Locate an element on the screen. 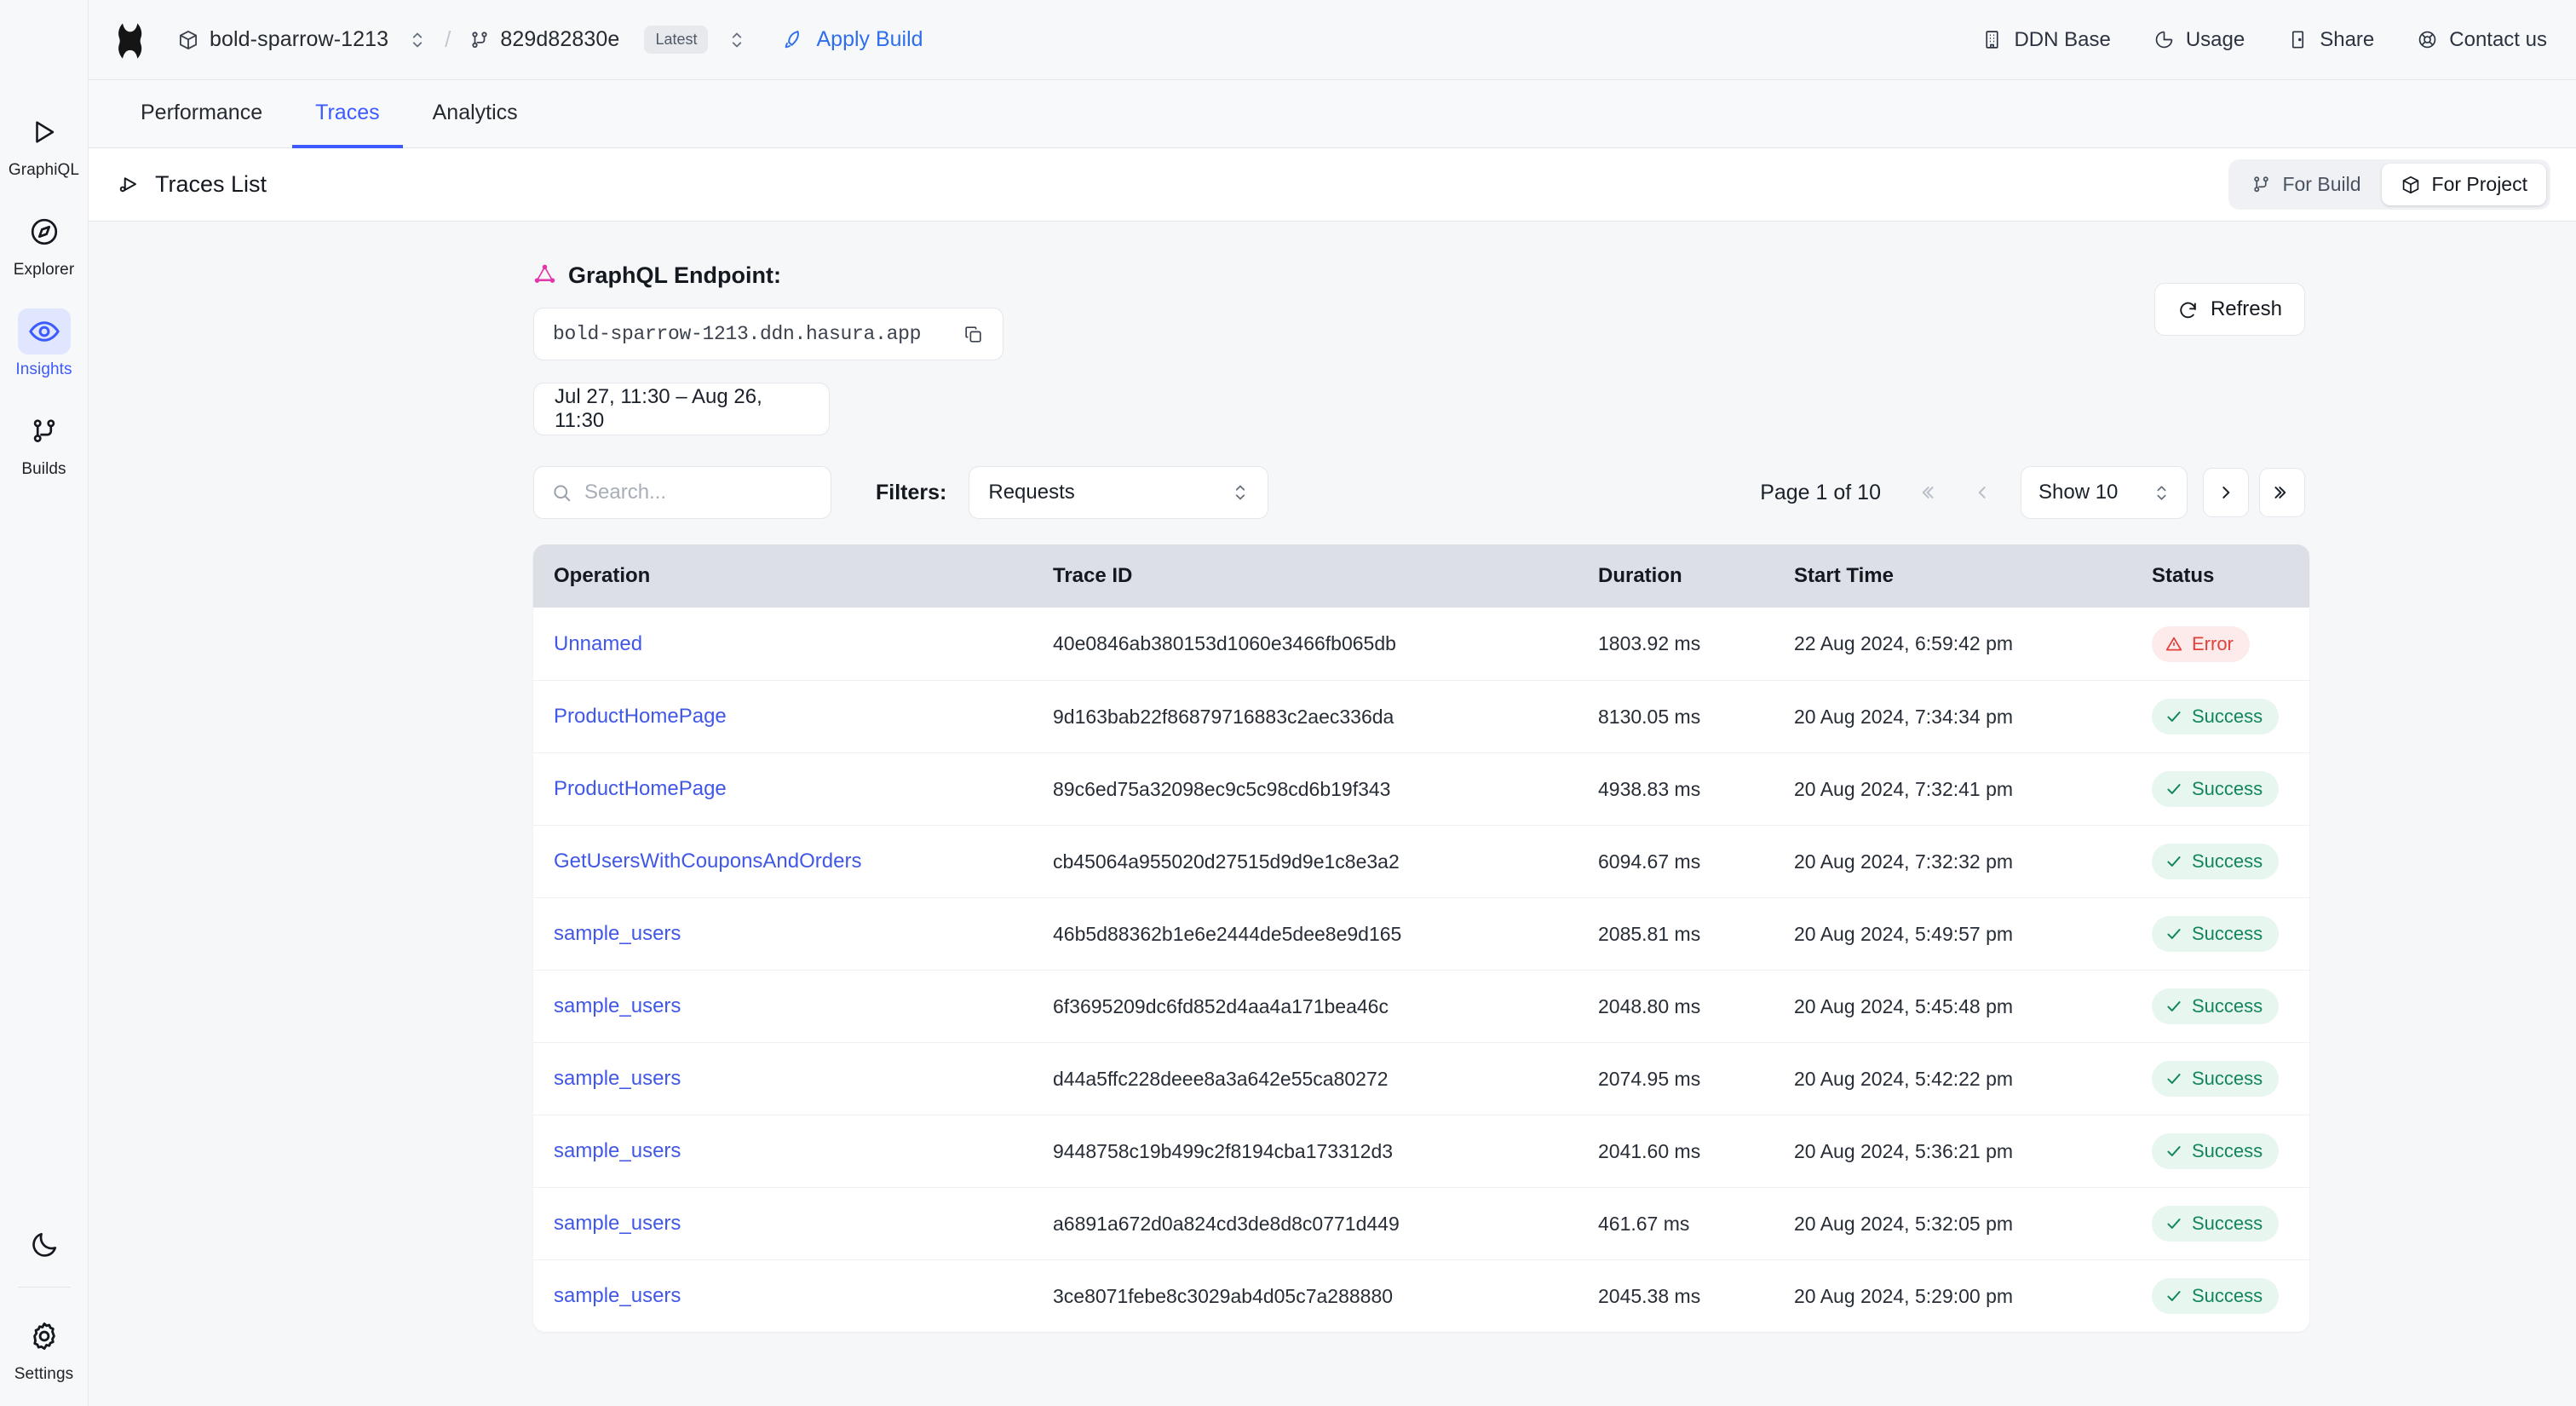  operation-link: GetUsersWithCouponsAndOrders is located at coordinates (707, 861).